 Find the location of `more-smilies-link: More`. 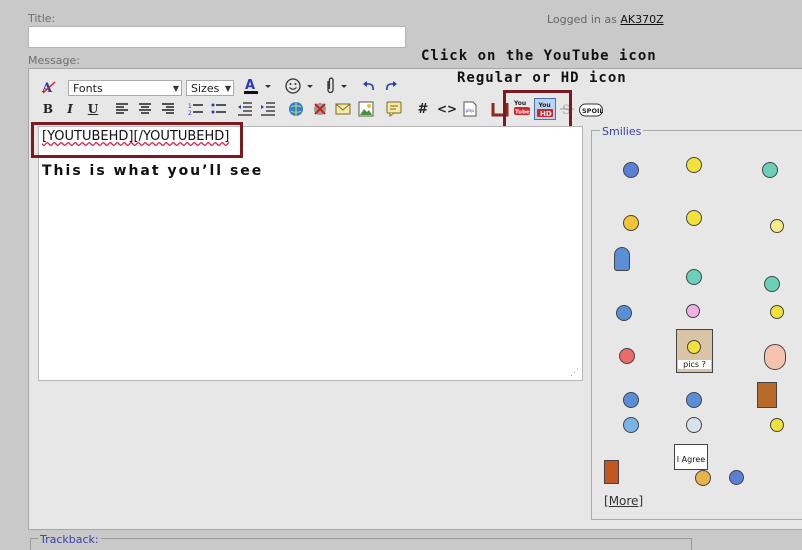

more-smilies-link: More is located at coordinates (624, 501).